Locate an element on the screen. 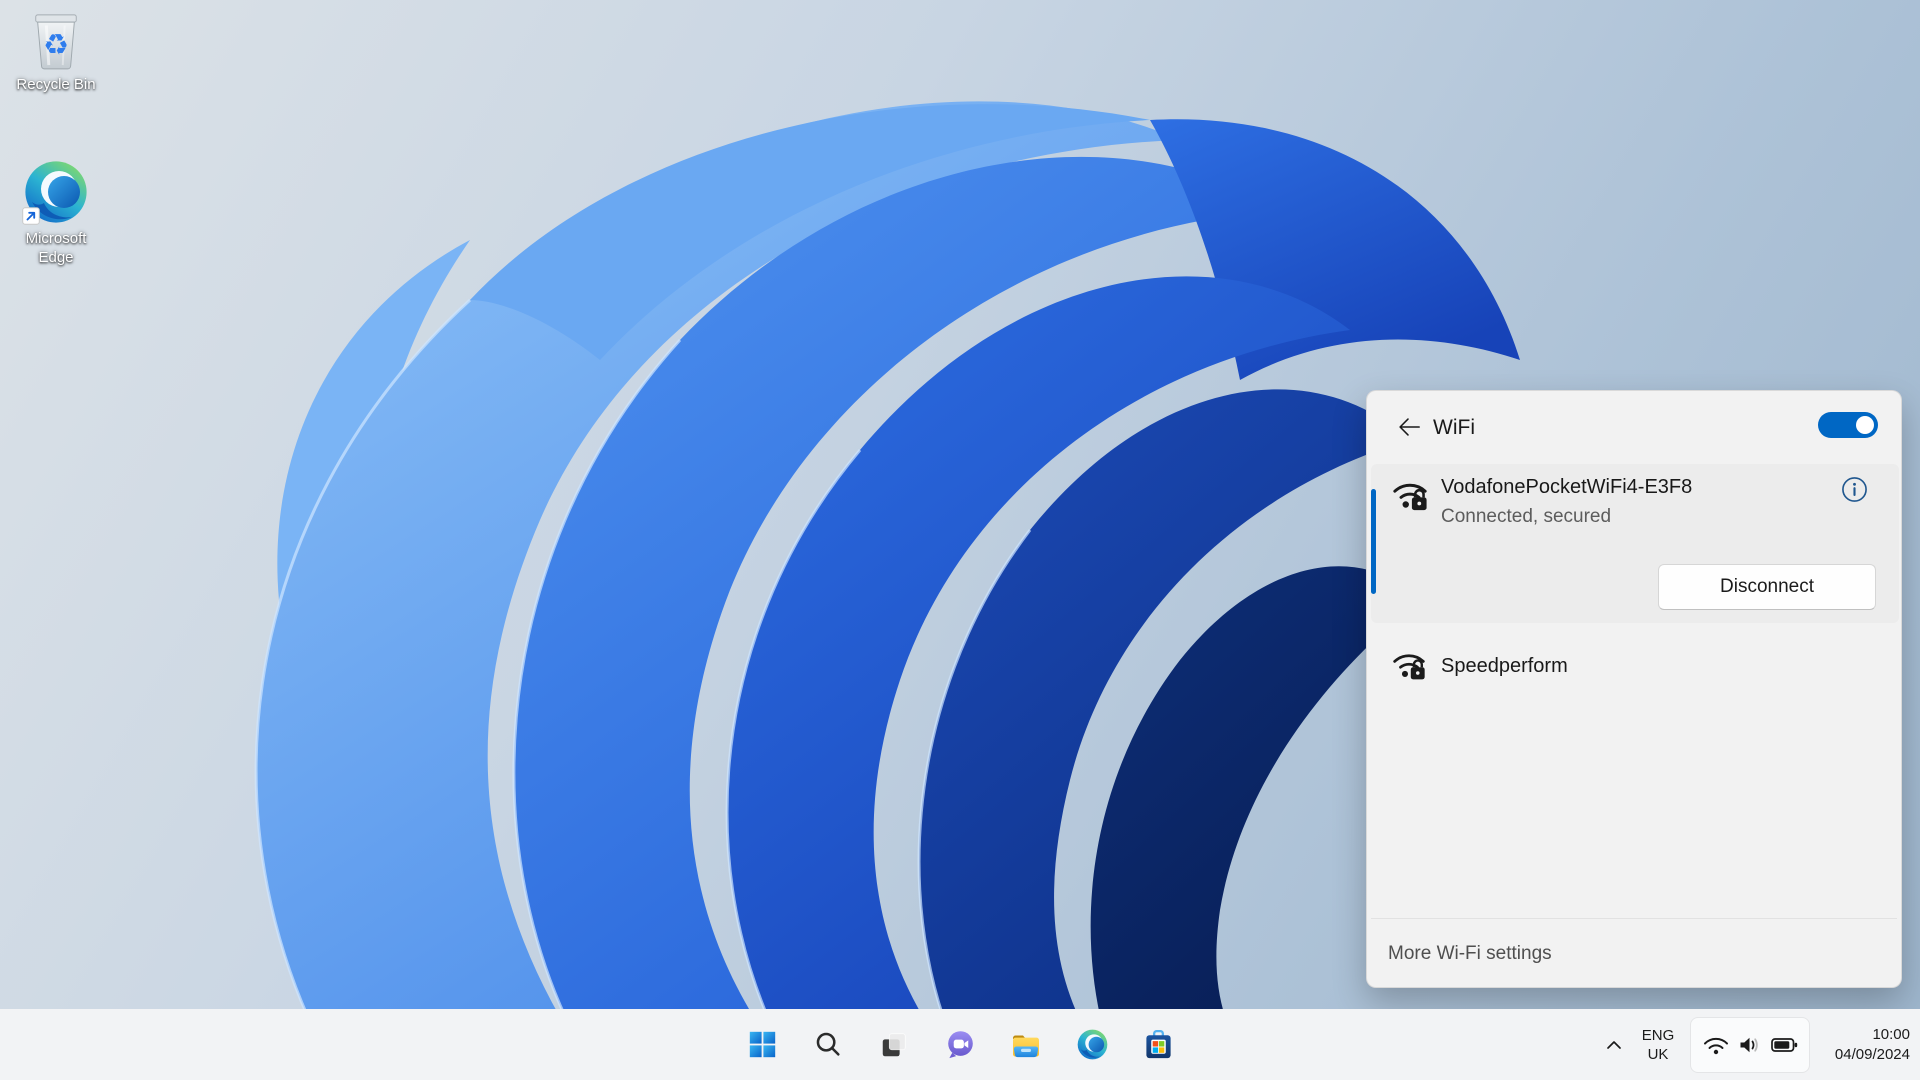  store-icon is located at coordinates (1158, 1044).